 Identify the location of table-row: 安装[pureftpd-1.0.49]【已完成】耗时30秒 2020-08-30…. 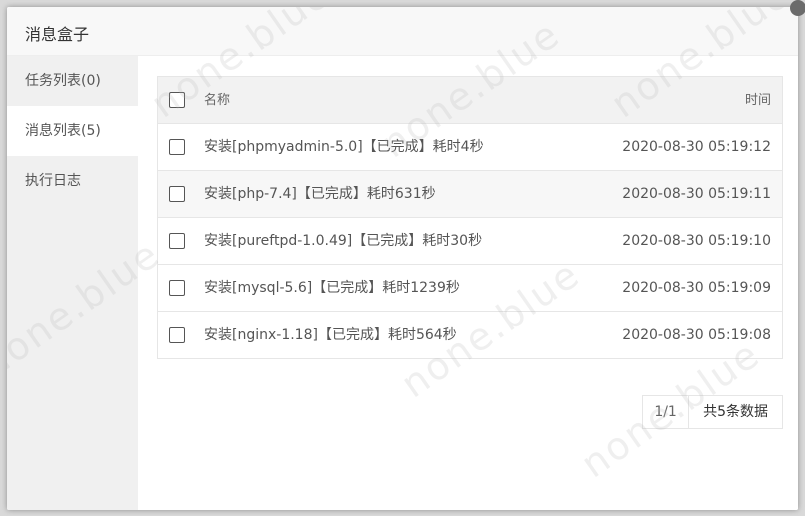
(470, 241).